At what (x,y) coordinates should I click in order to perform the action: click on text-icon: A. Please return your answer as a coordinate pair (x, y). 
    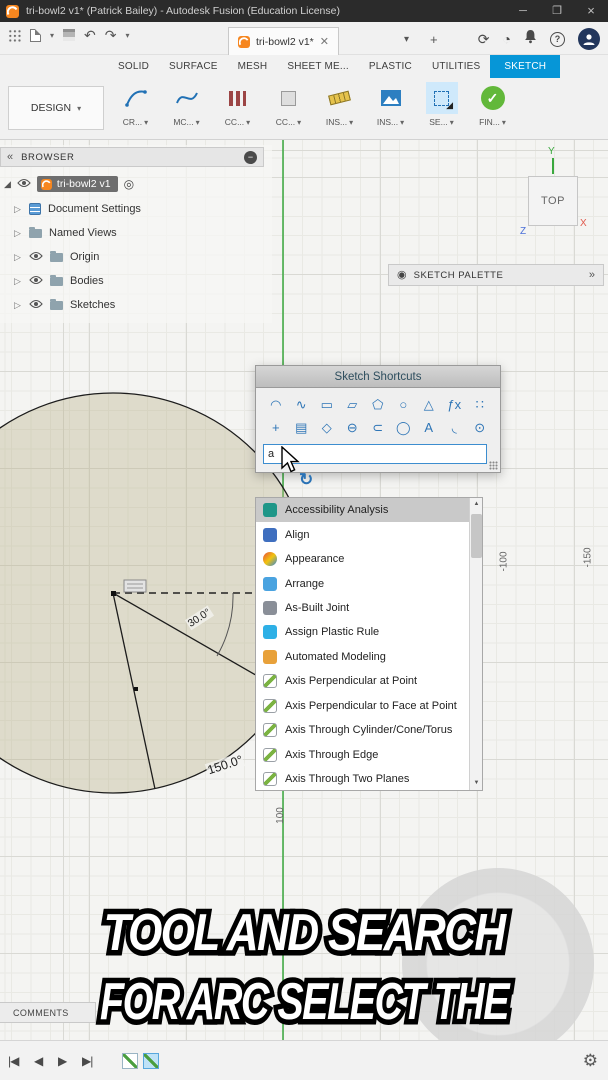
    Looking at the image, I should click on (429, 427).